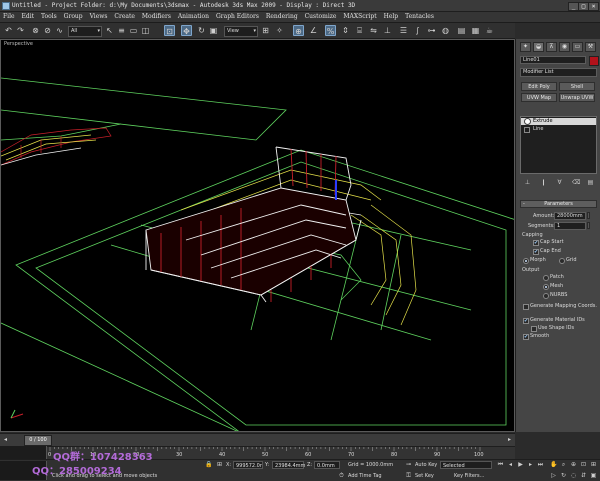  Describe the element at coordinates (391, 17) in the screenshot. I see `menu-help: Help` at that location.